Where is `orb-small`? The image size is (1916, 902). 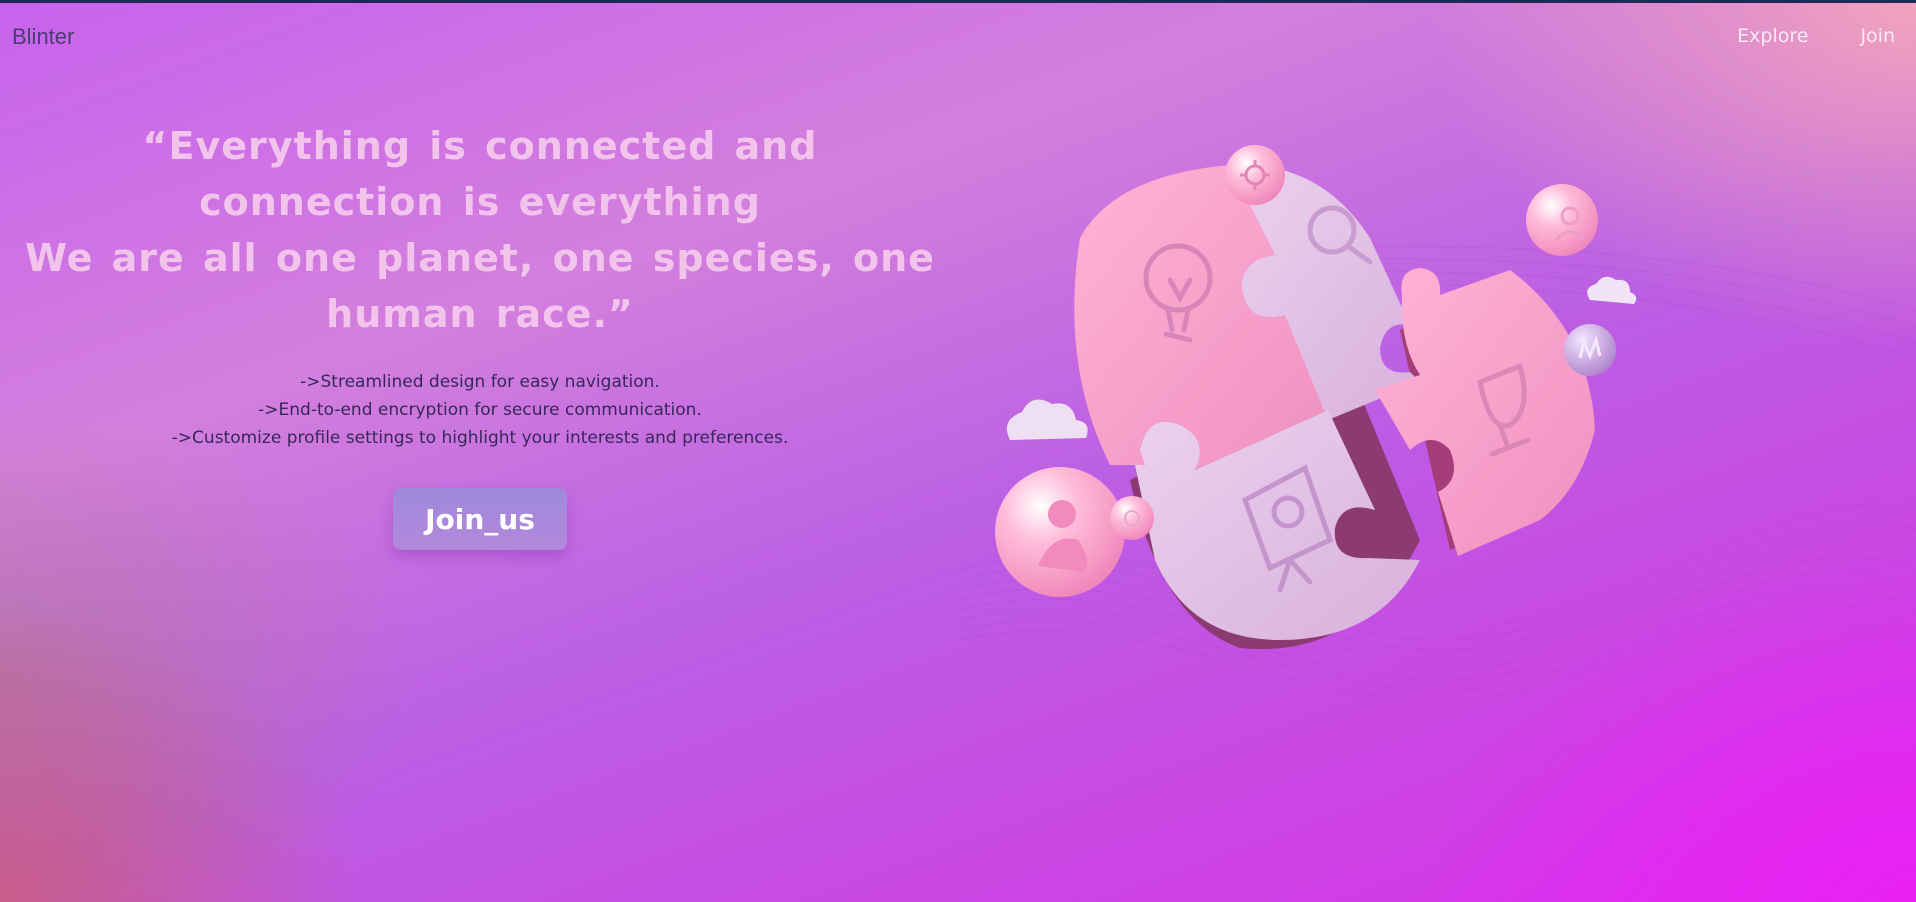 orb-small is located at coordinates (1132, 518).